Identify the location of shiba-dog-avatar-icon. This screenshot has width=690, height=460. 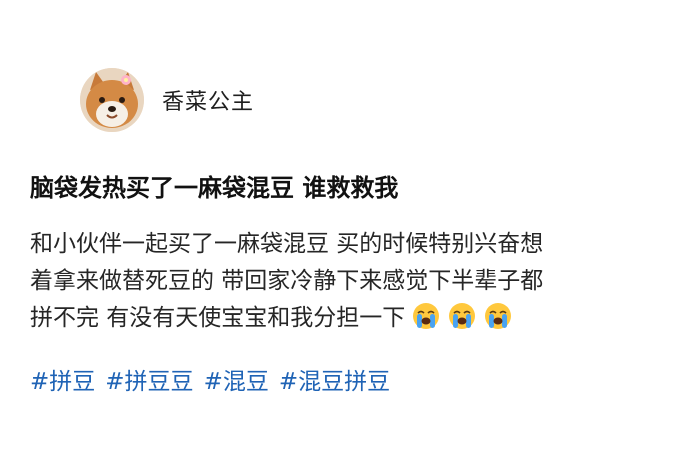
(112, 100).